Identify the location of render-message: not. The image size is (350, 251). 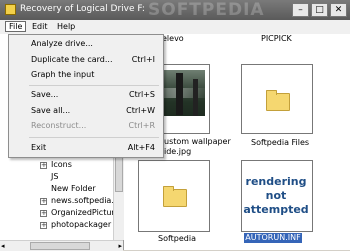
(276, 195).